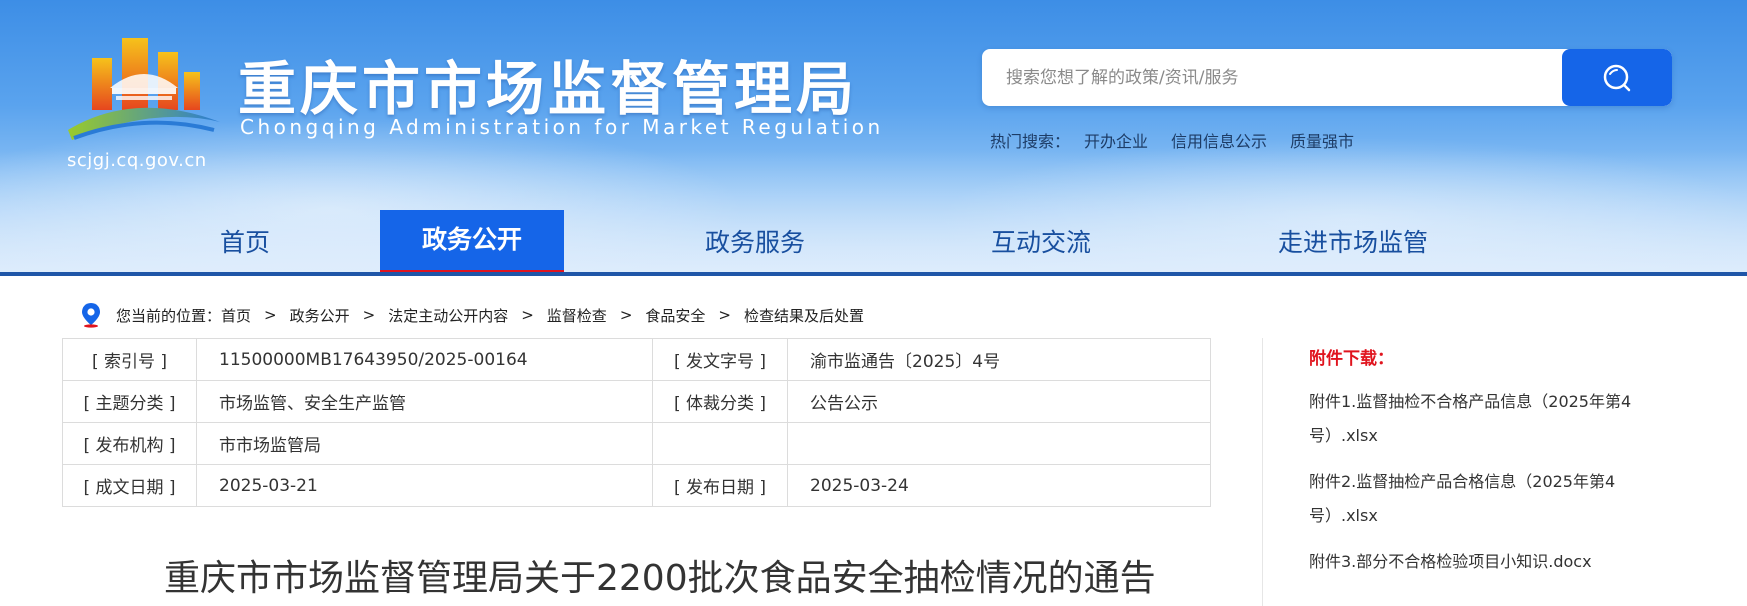 The image size is (1747, 606). I want to click on meta-key: [ 索引号 ], so click(129, 359).